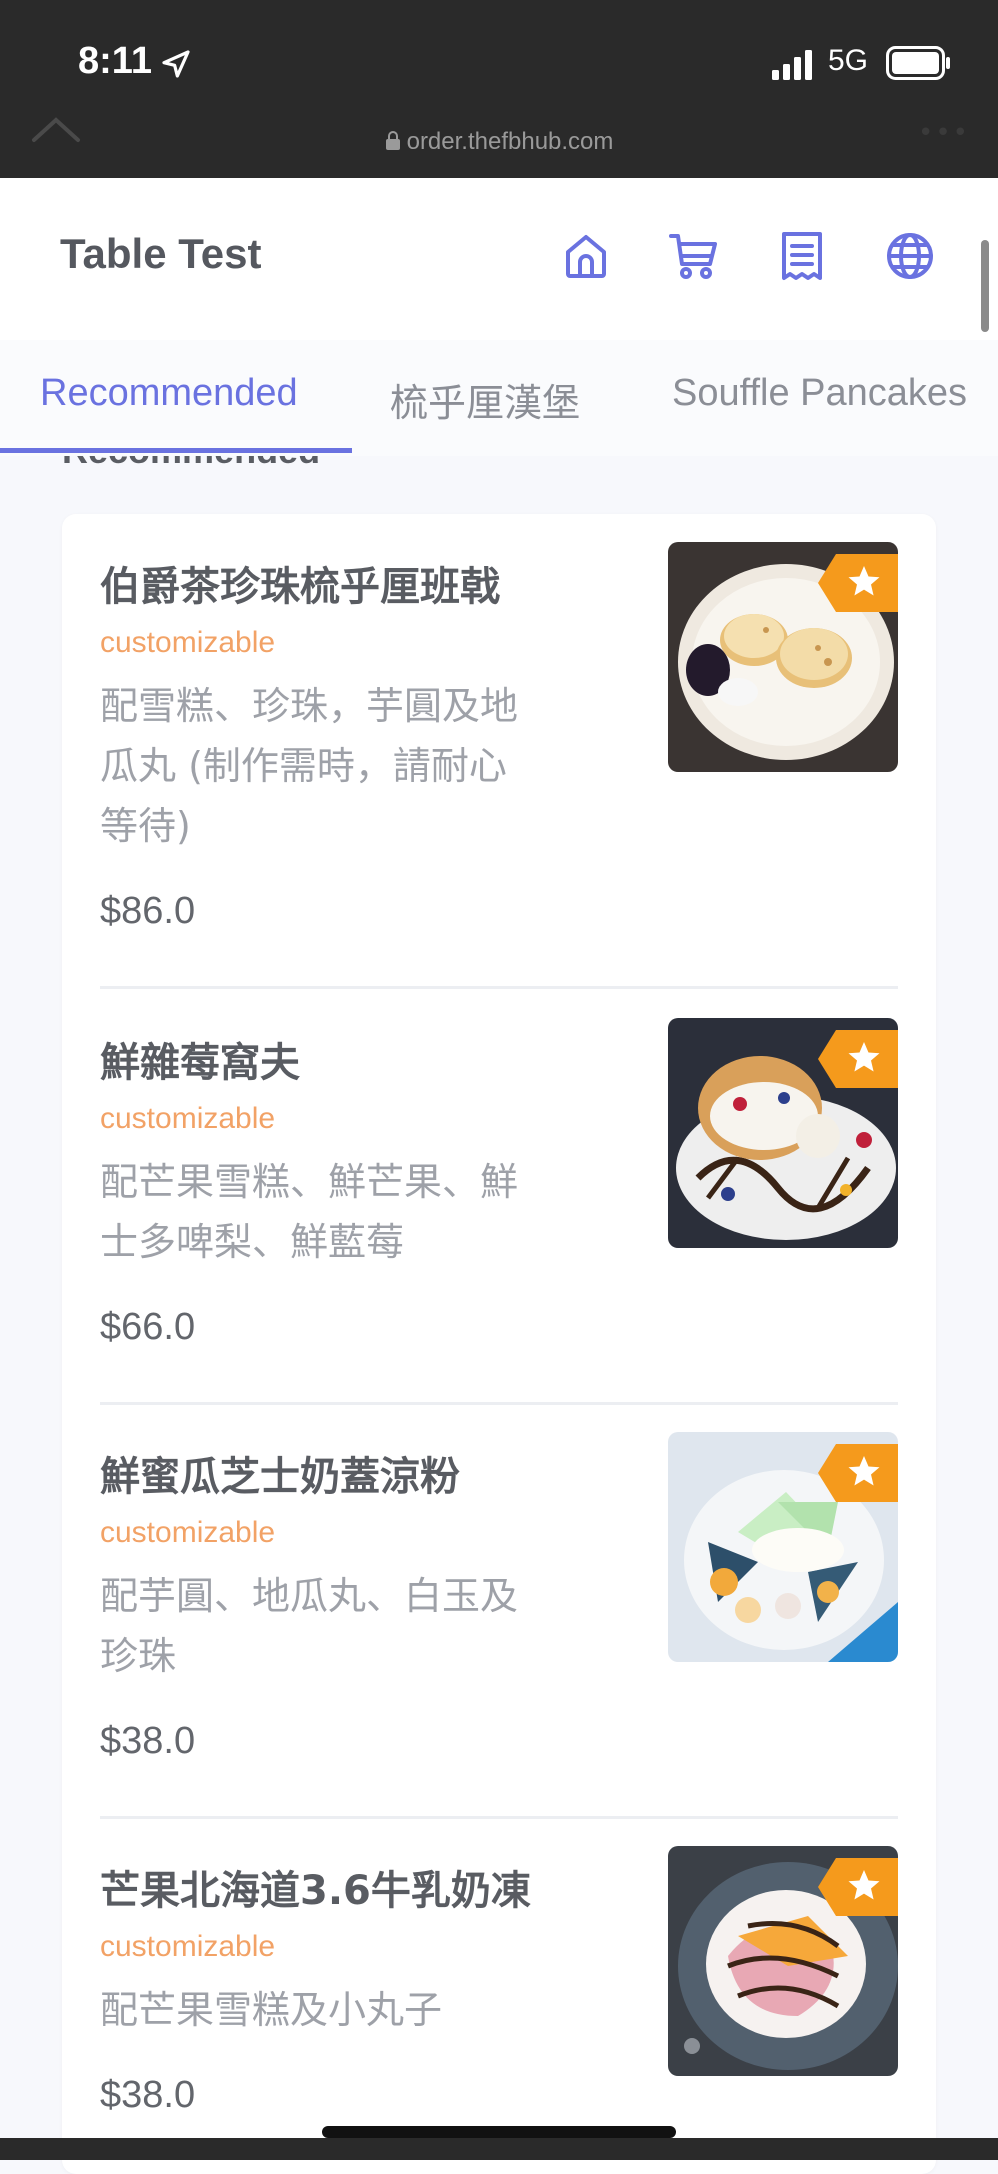  I want to click on item-description: 配雪糕、珍珠，芋圓及地 瓜丸 (制作需時，請耐心 等待), so click(309, 766).